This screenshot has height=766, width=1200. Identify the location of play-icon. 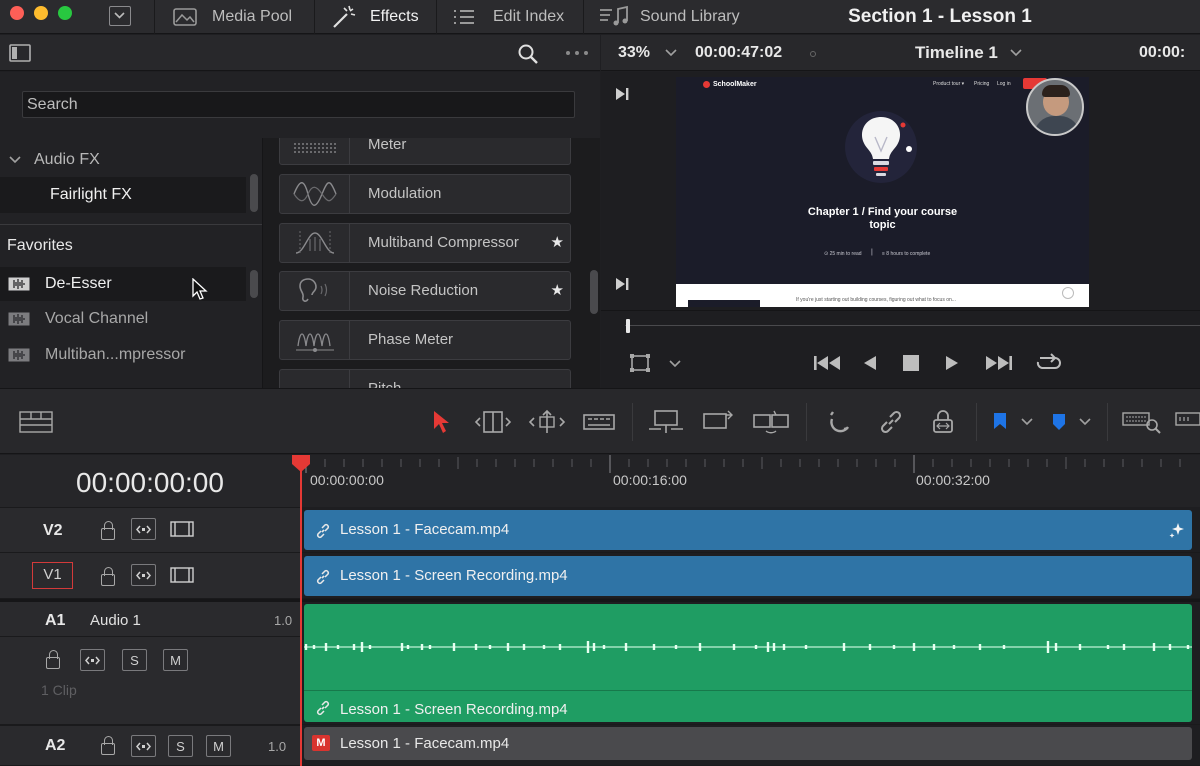
(952, 363).